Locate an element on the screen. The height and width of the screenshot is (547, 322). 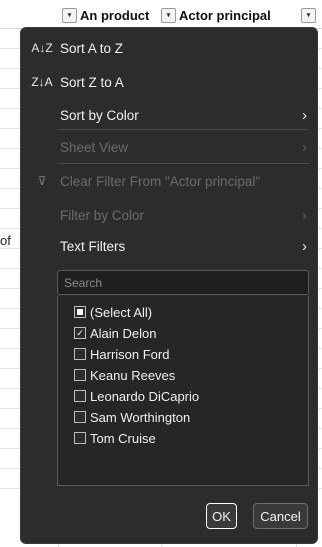
cancel-button: Cancel is located at coordinates (280, 516).